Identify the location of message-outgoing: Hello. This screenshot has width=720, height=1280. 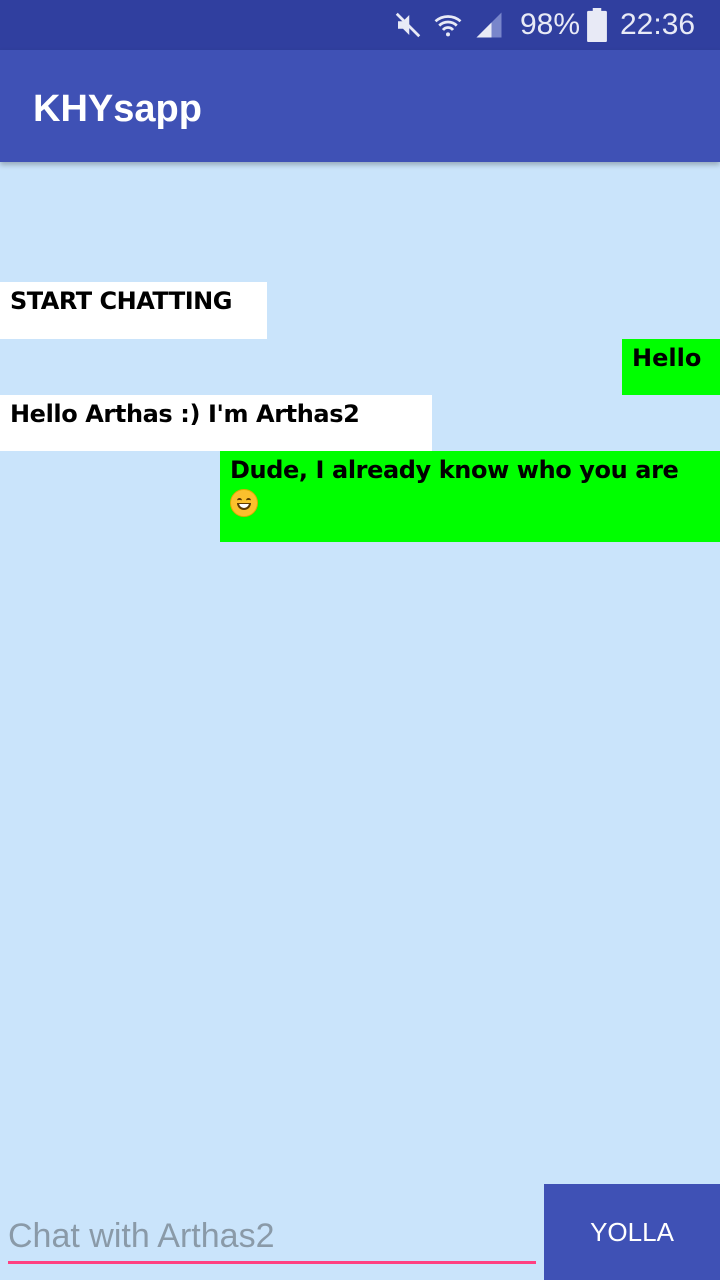
(671, 367).